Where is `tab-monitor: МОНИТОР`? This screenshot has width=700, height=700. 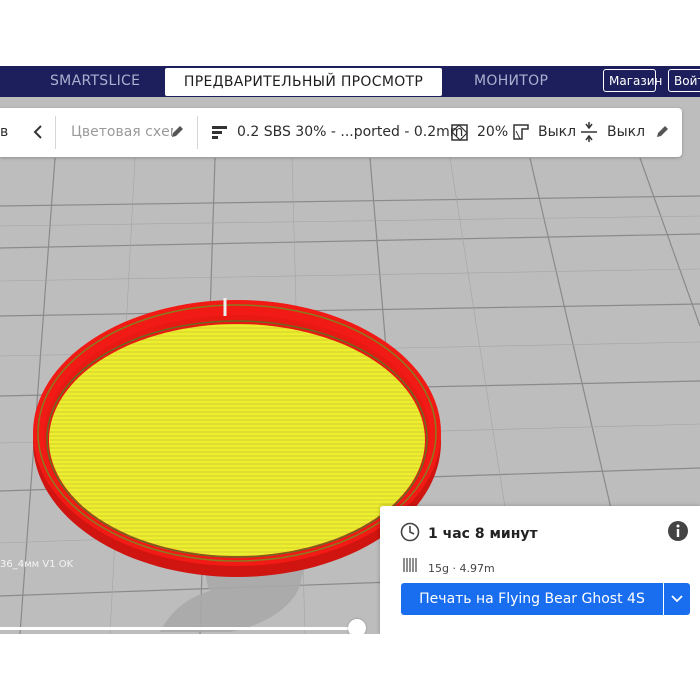
tab-monitor: МОНИТОР is located at coordinates (511, 81).